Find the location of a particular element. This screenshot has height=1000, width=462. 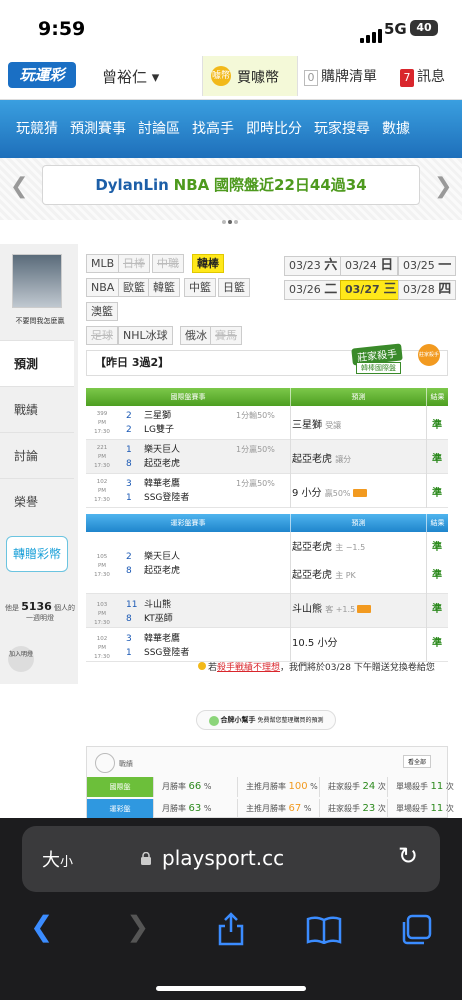

nav-item: 玩競猜 is located at coordinates (37, 129).